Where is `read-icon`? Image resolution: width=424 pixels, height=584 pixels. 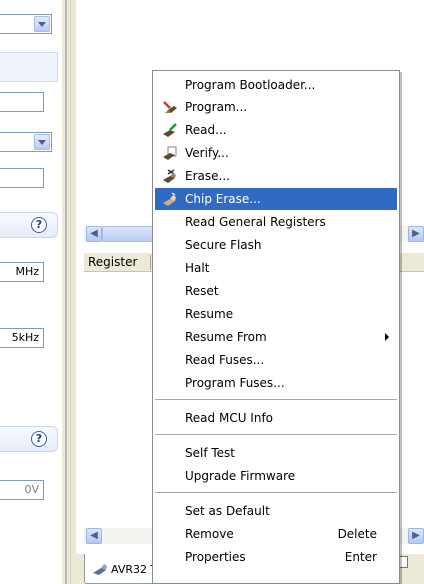
read-icon is located at coordinates (170, 130).